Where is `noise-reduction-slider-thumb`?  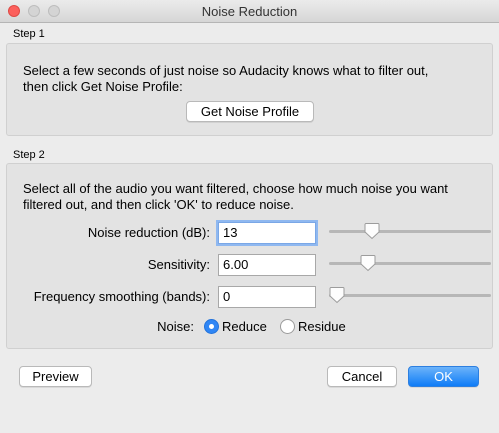 noise-reduction-slider-thumb is located at coordinates (372, 231).